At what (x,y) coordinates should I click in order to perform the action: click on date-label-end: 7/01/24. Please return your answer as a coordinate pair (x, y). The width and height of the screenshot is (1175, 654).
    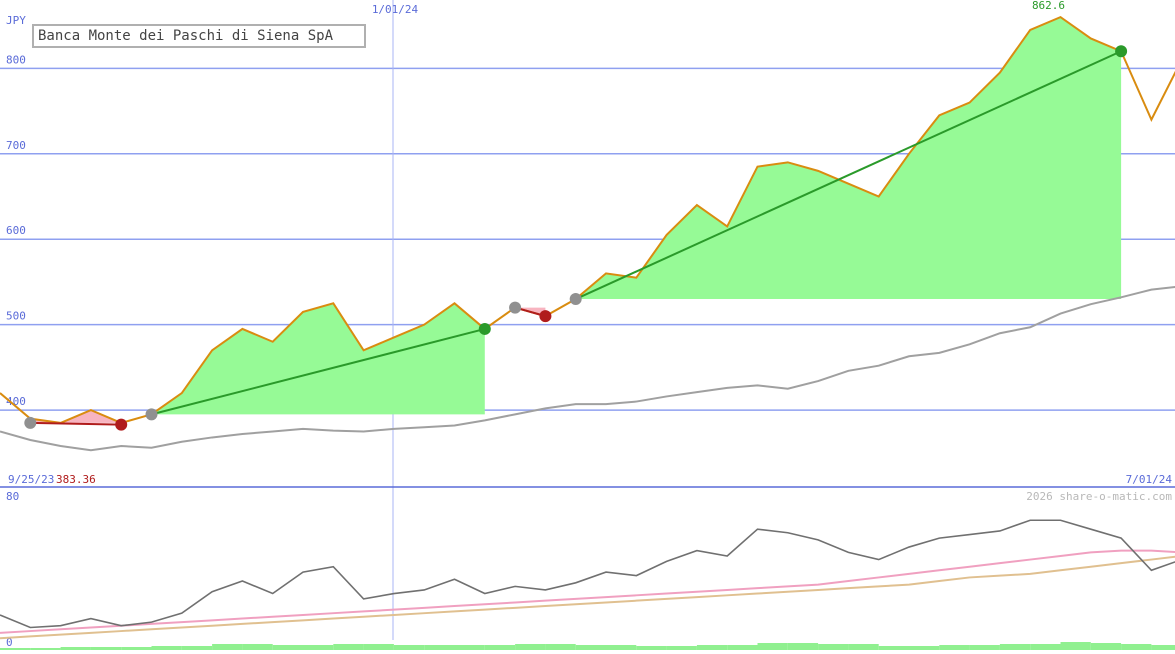
    Looking at the image, I should click on (1149, 479).